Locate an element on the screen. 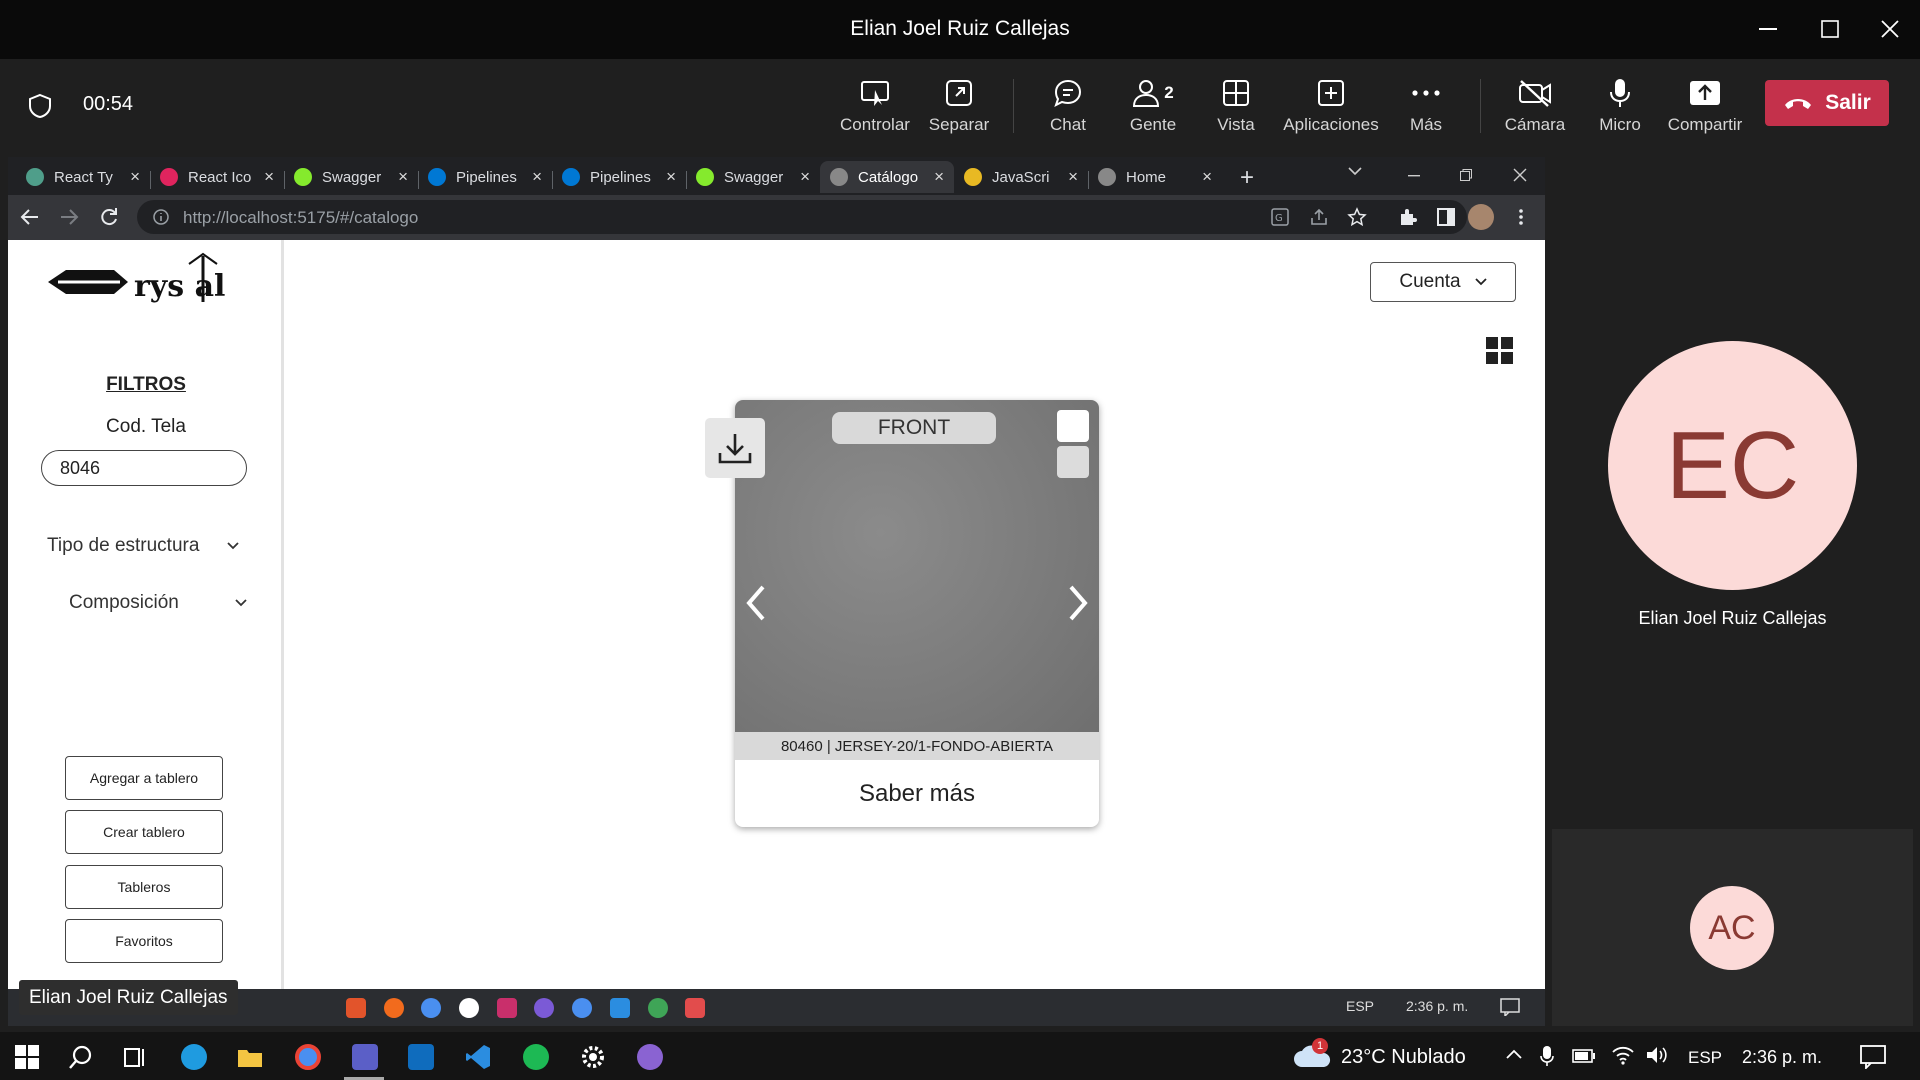  task-view-icon is located at coordinates (135, 1057).